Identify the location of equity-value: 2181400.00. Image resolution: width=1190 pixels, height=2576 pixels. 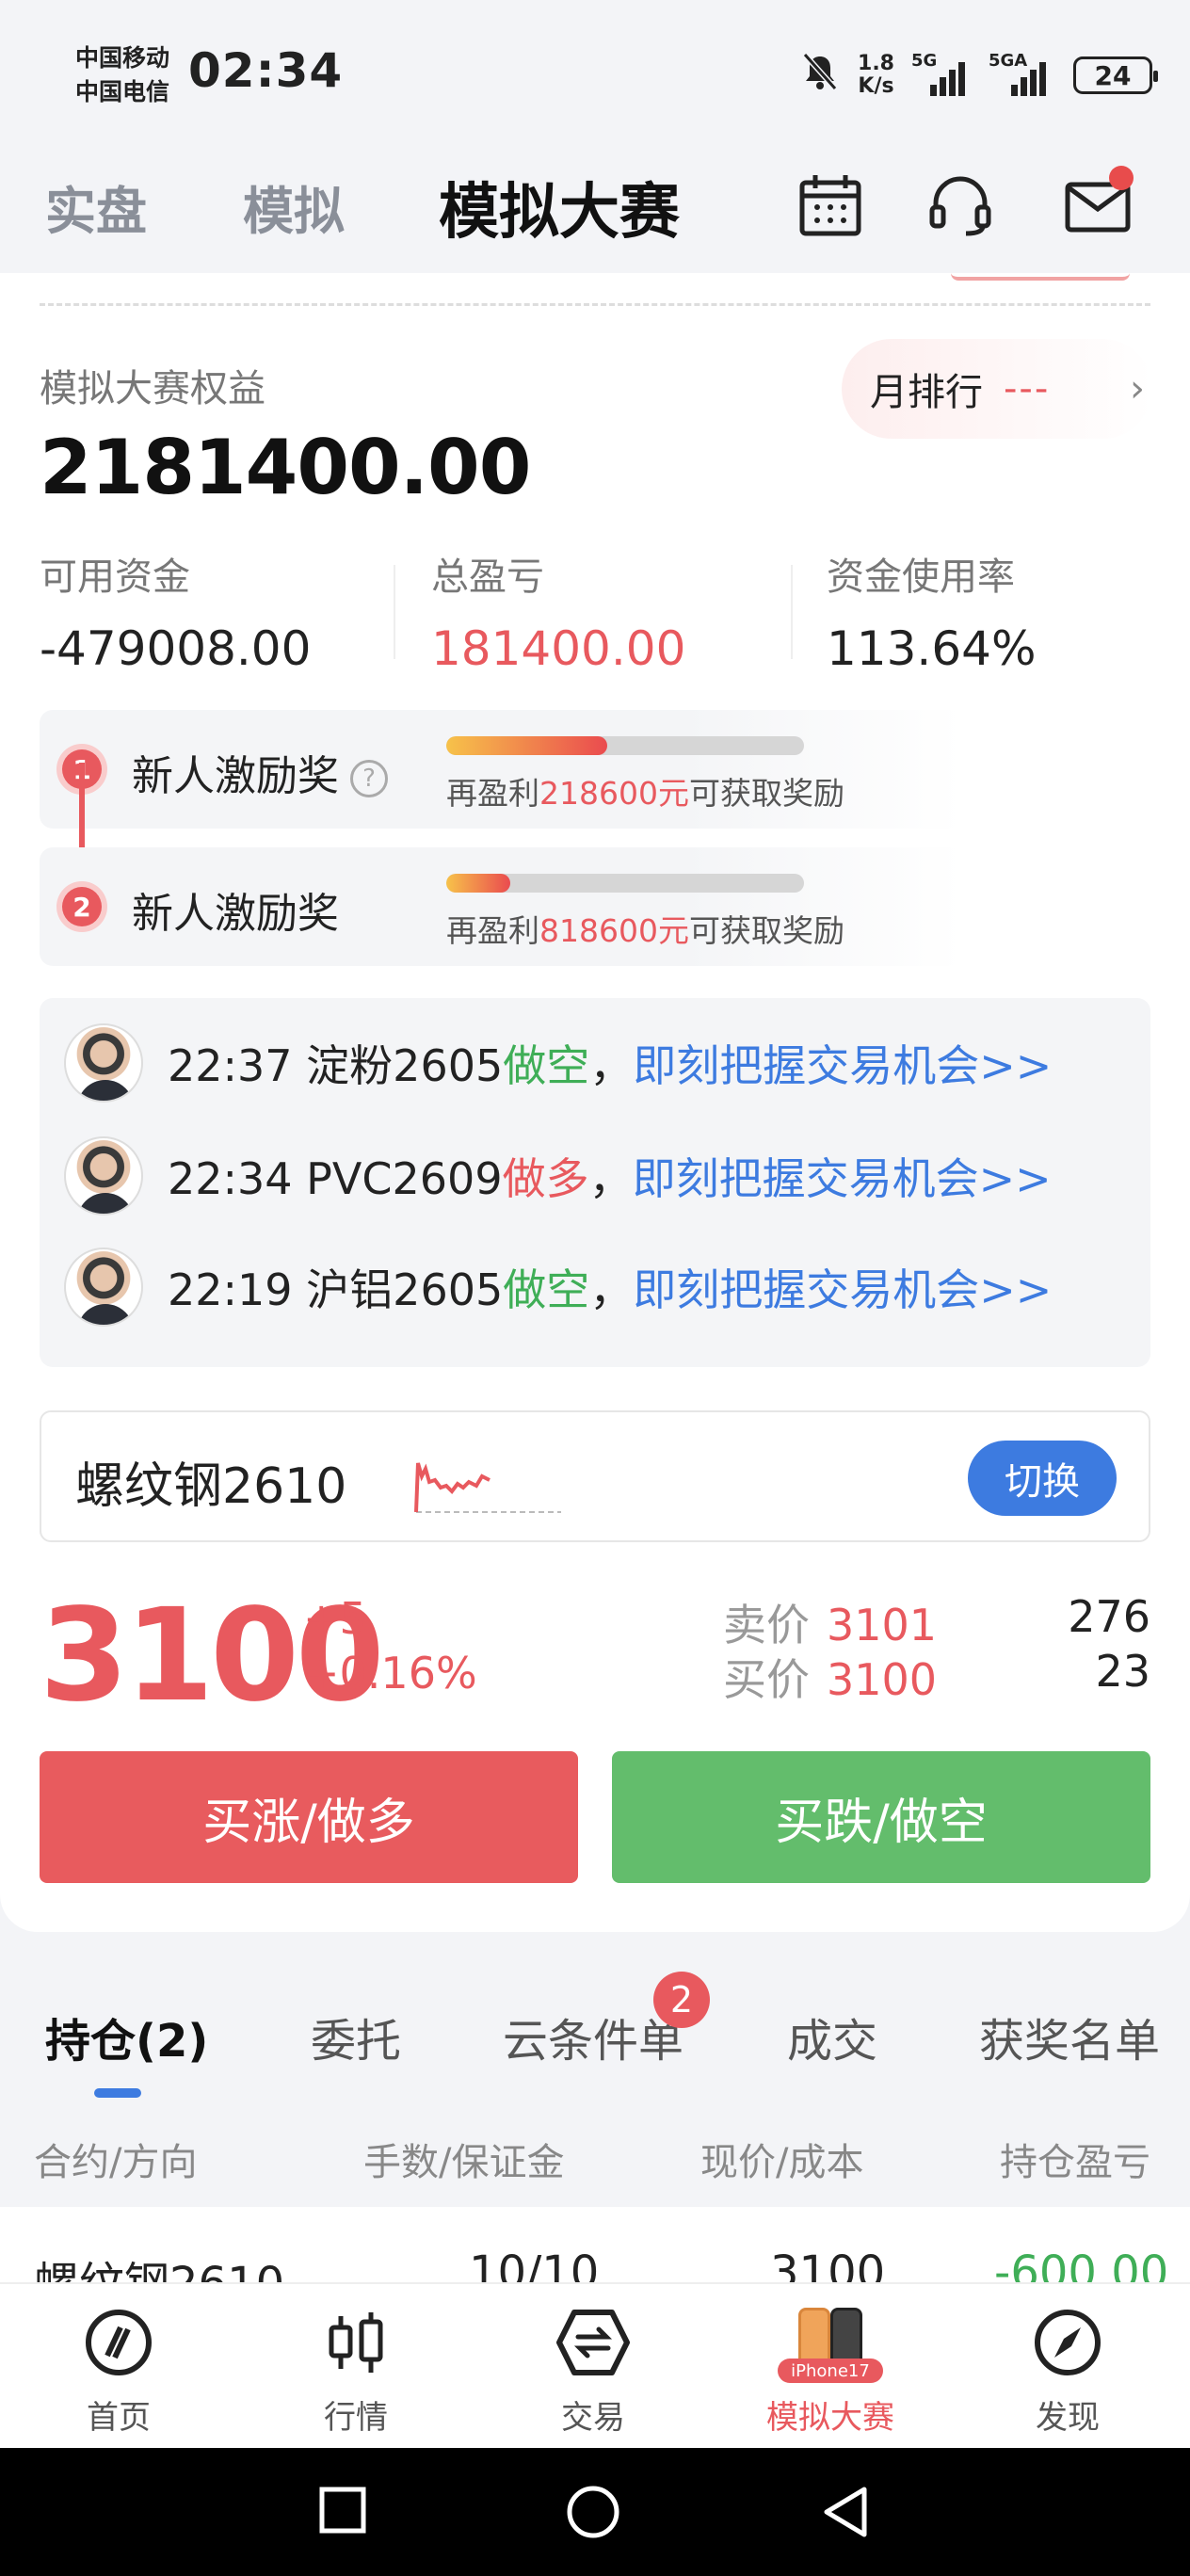
(285, 467).